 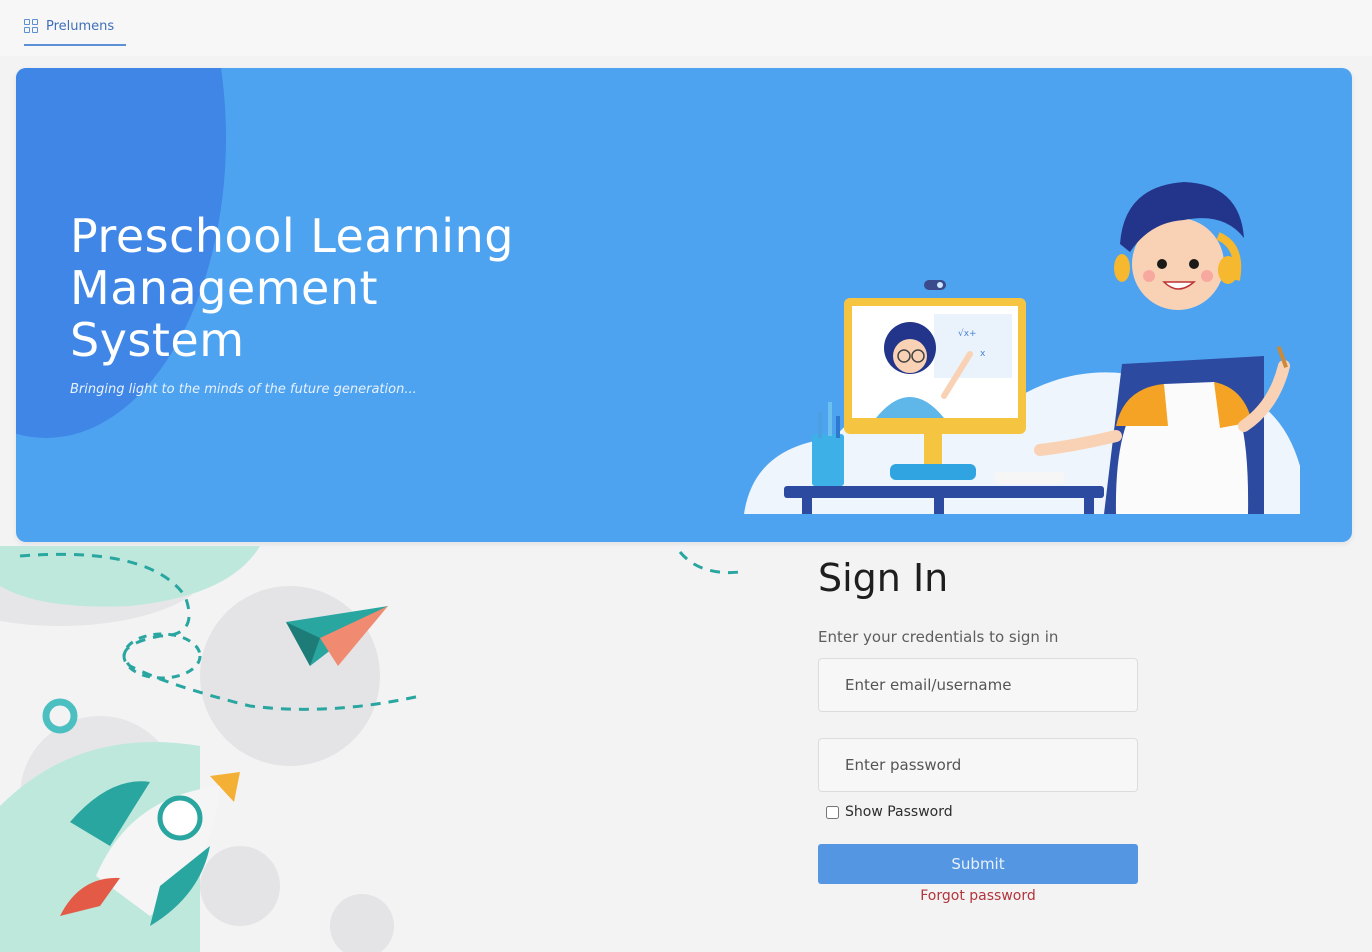 What do you see at coordinates (80, 26) in the screenshot?
I see `tab-label: Prelumens` at bounding box center [80, 26].